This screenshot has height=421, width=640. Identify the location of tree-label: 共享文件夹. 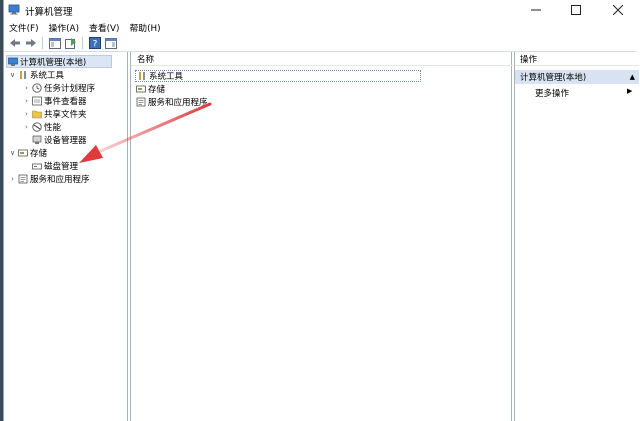
(65, 114).